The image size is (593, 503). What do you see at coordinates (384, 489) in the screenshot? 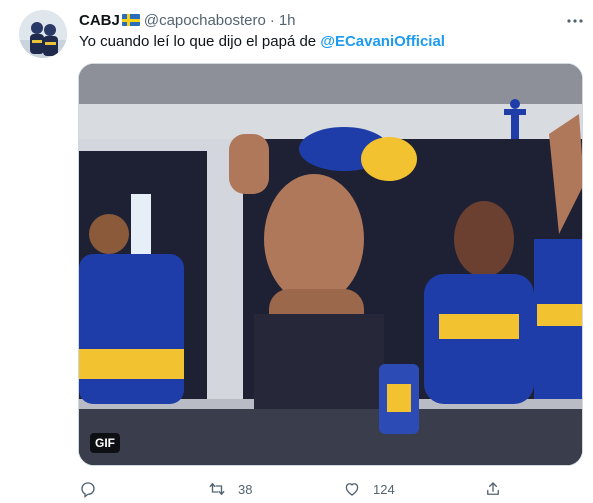
I see `like-count: 124` at bounding box center [384, 489].